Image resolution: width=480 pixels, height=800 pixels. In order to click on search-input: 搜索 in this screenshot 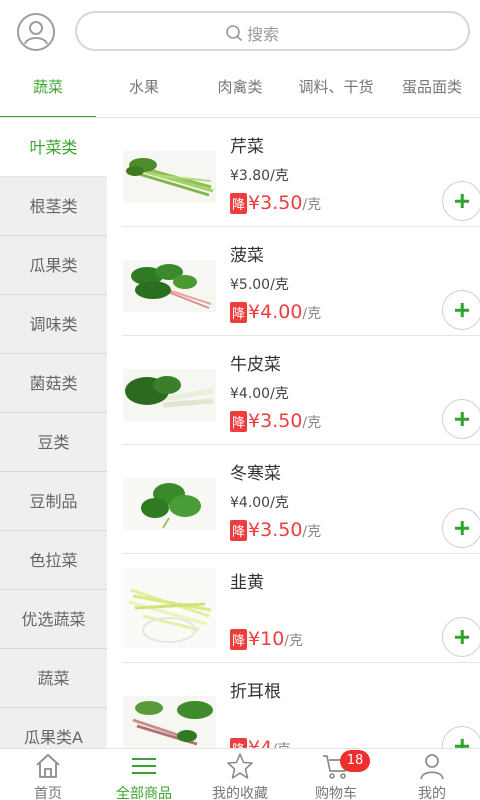, I will do `click(272, 31)`.